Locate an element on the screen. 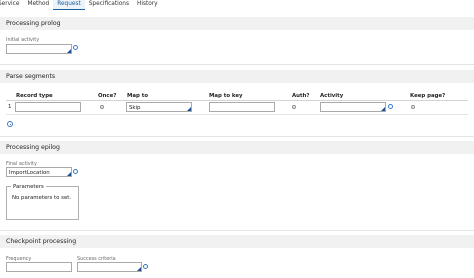  tab-specifications: Specifications is located at coordinates (109, 5).